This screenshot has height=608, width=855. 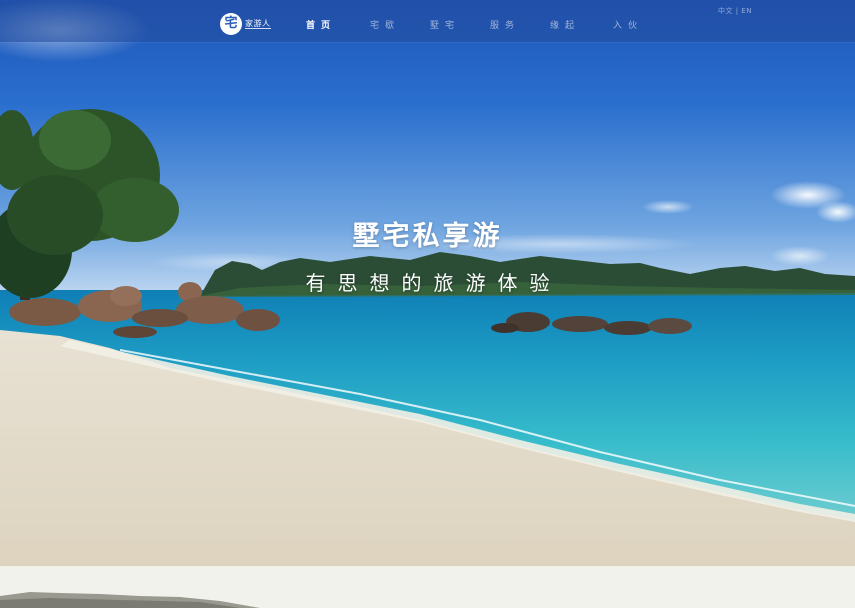 I want to click on language-switch: 中文 | EN, so click(x=735, y=11).